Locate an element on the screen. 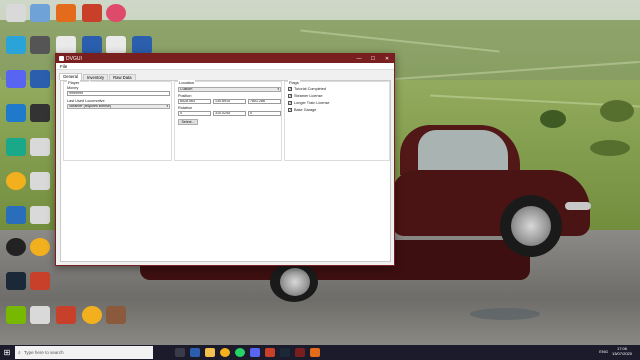  money-field: 9999999 is located at coordinates (118, 93).